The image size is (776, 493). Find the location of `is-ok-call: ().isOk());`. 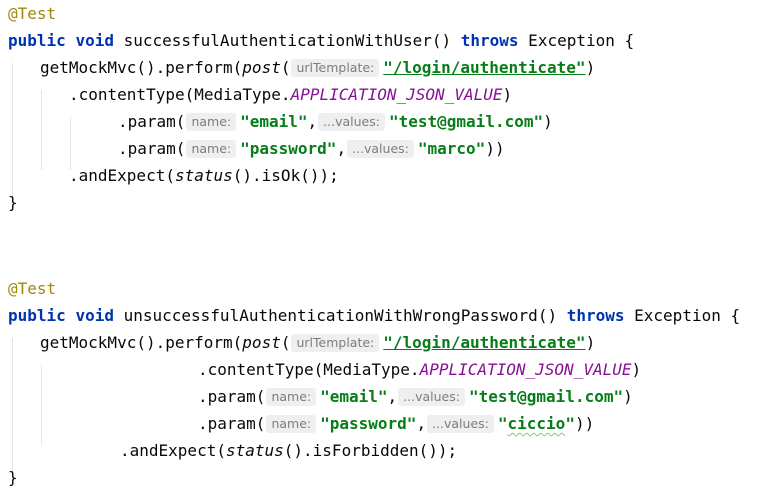

is-ok-call: ().isOk()); is located at coordinates (285, 175).